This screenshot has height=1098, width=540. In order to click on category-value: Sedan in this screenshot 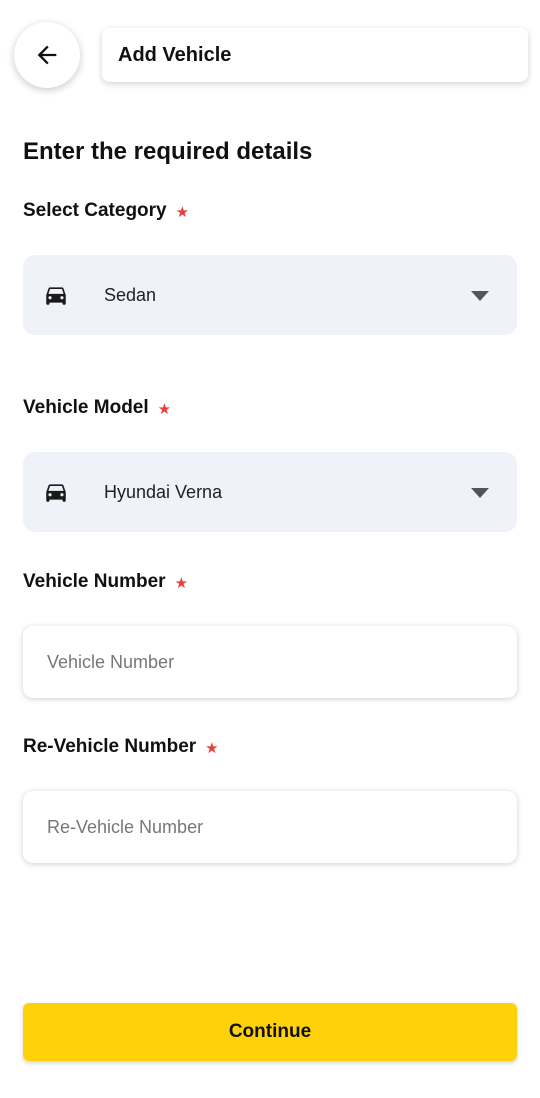, I will do `click(130, 294)`.